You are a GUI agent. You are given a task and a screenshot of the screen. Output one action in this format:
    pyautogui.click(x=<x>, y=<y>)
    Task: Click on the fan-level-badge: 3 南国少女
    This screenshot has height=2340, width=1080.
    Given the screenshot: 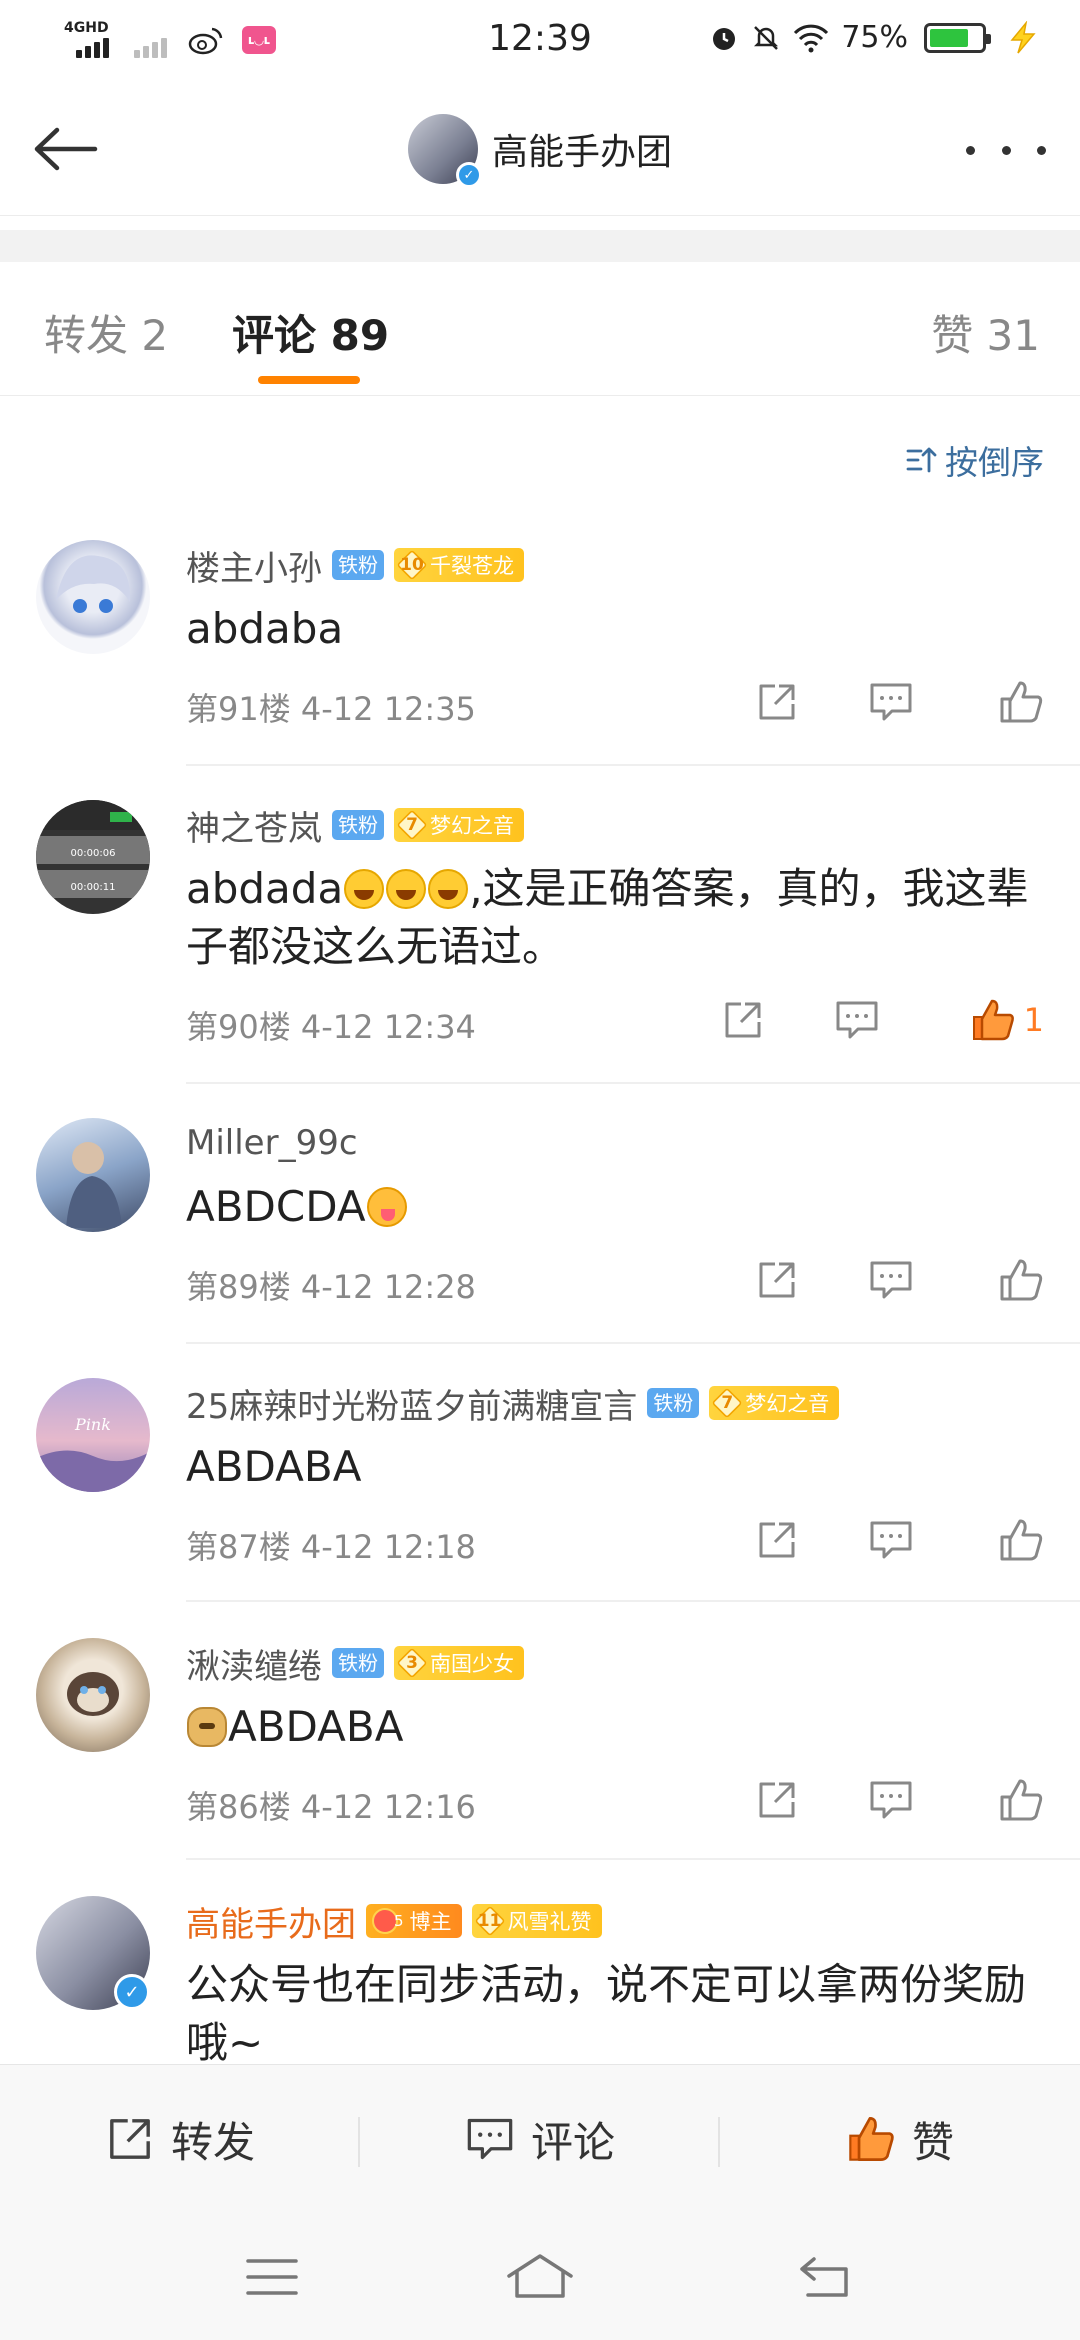 What is the action you would take?
    pyautogui.click(x=459, y=1663)
    